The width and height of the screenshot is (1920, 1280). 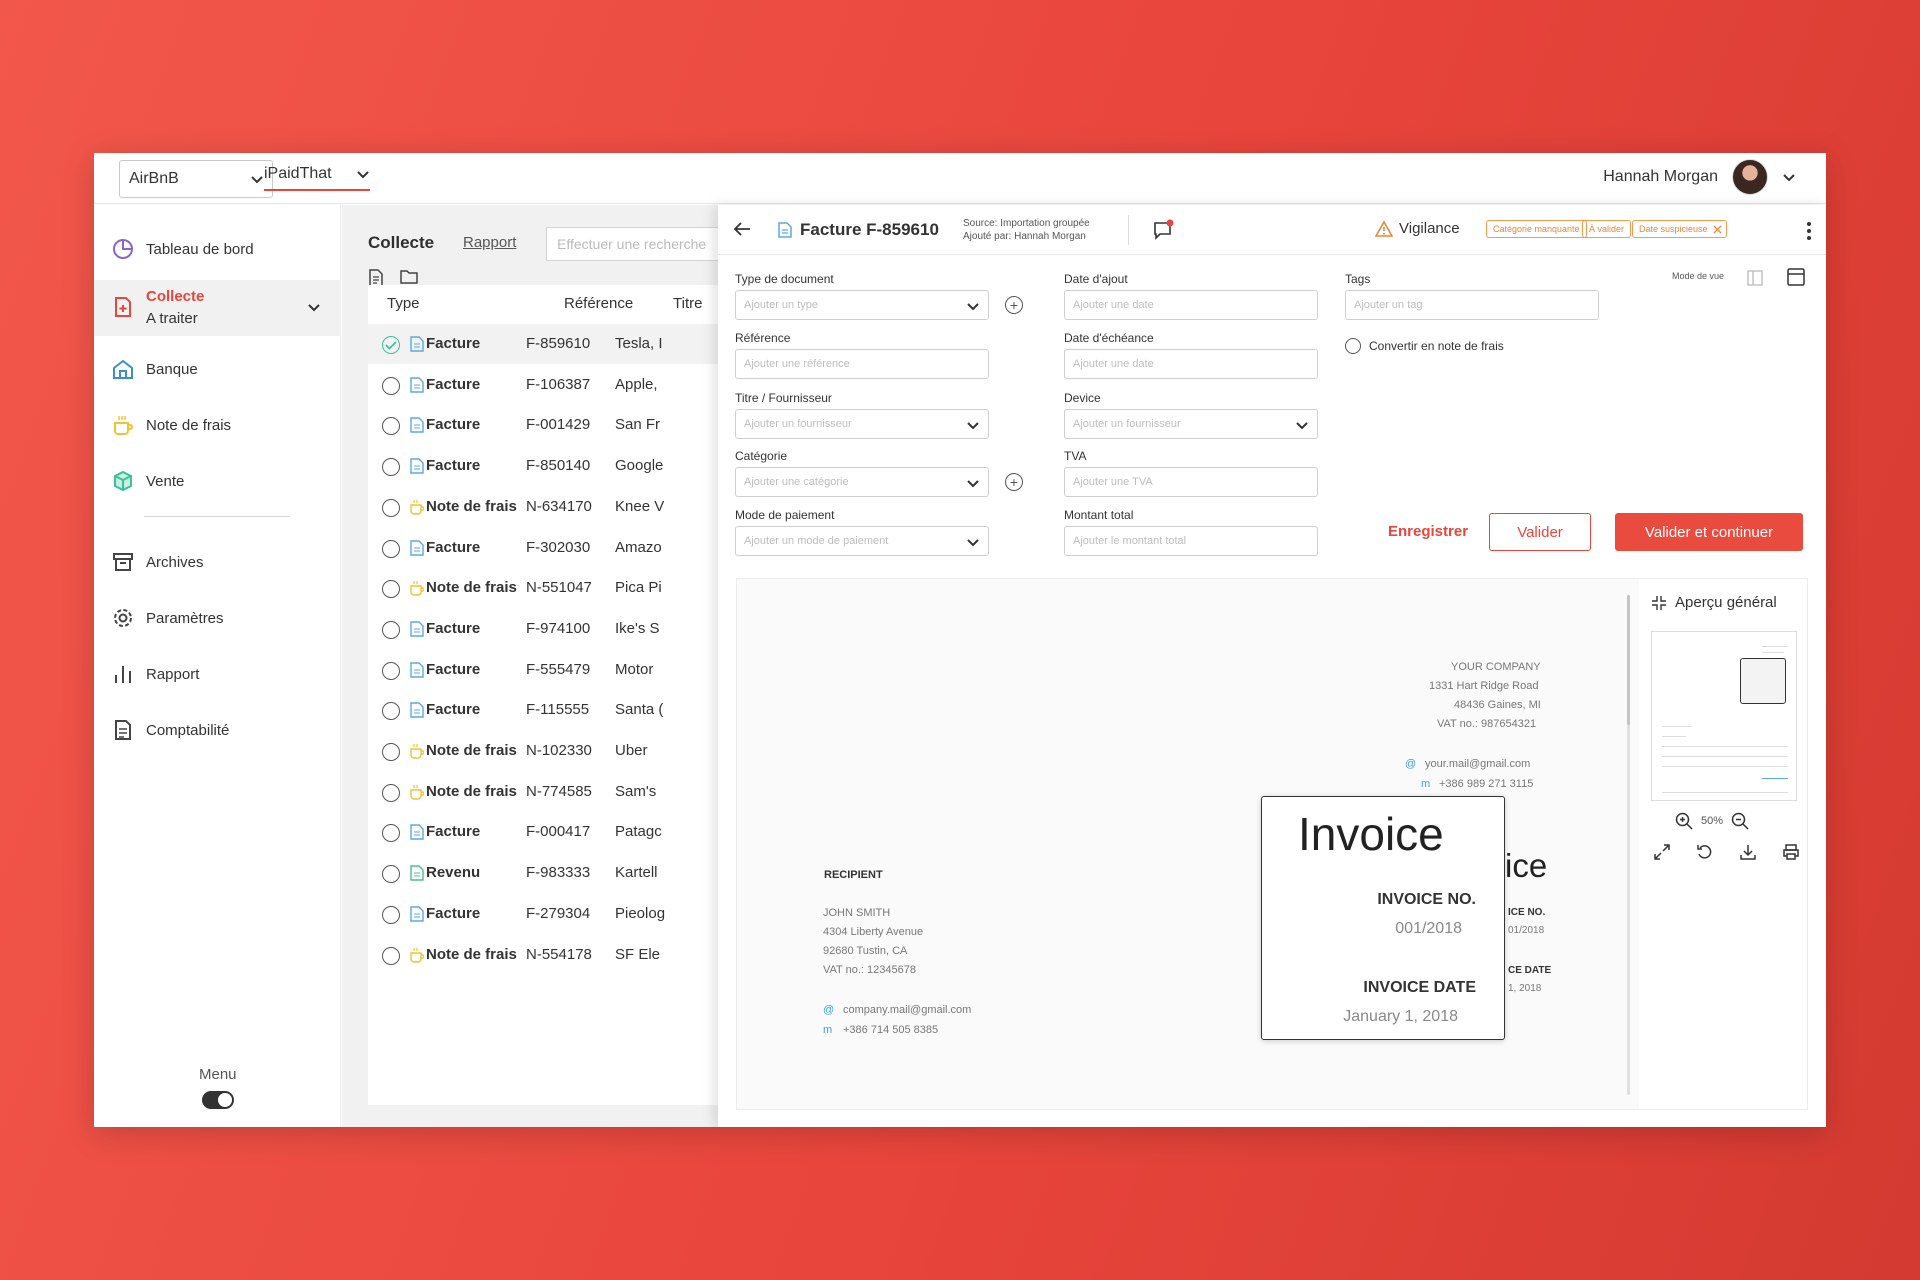 I want to click on download-icon, so click(x=1748, y=852).